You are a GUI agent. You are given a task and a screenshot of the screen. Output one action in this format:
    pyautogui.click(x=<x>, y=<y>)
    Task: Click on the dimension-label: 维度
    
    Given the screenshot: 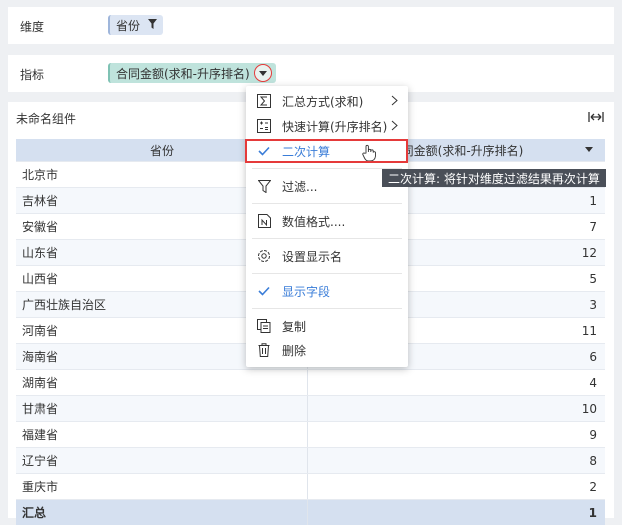 What is the action you would take?
    pyautogui.click(x=32, y=27)
    